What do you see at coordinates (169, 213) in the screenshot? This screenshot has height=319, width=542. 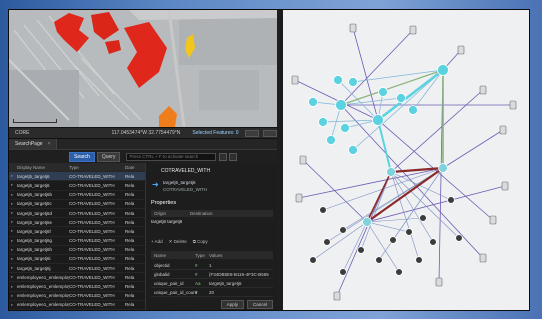 I see `origin-header: Origin` at bounding box center [169, 213].